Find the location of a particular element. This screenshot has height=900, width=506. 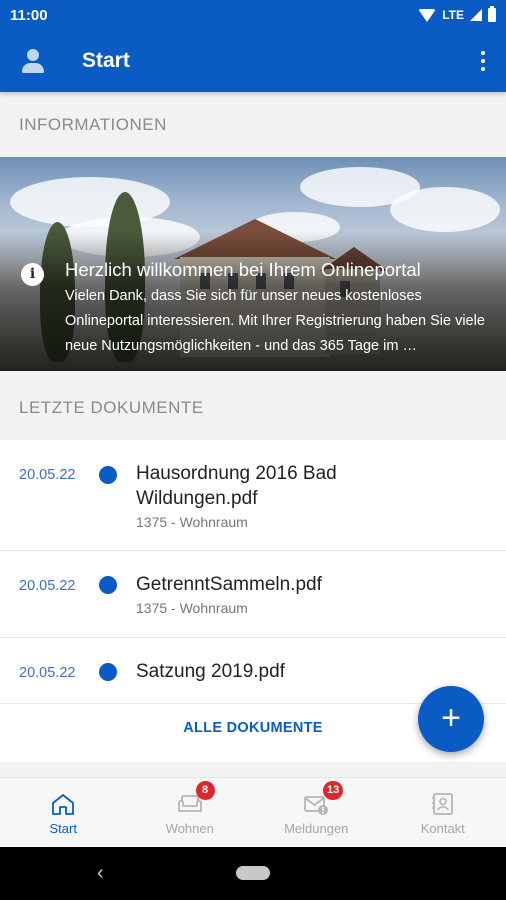

app-bar: Start is located at coordinates (253, 61).